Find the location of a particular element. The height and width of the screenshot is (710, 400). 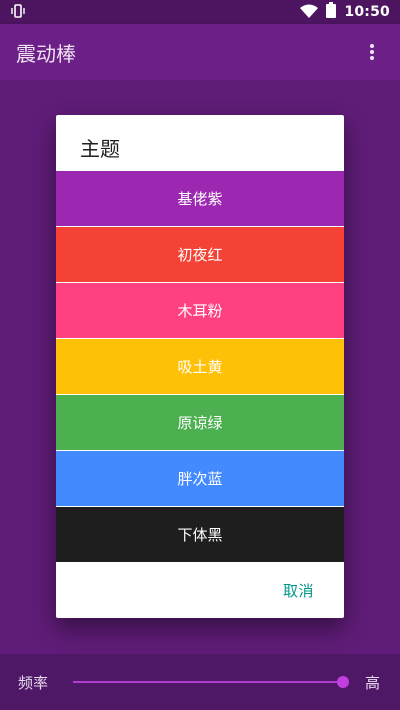

theme-option-purple: 基佬紫 is located at coordinates (200, 198).